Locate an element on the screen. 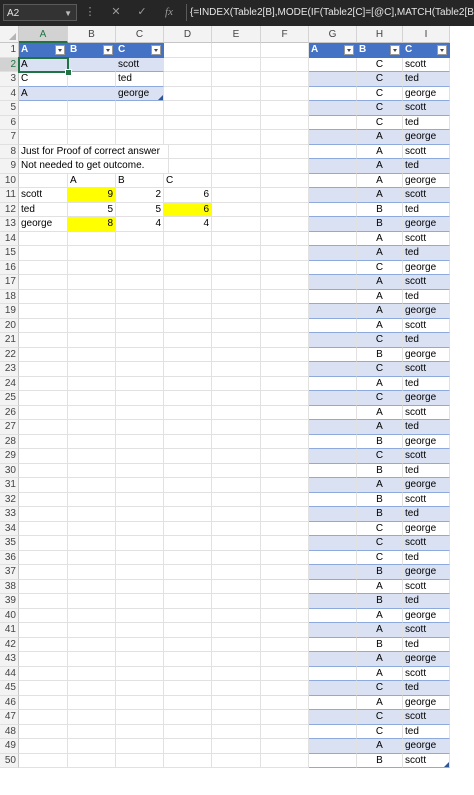 The width and height of the screenshot is (474, 795). column-header-i: I is located at coordinates (426, 34).